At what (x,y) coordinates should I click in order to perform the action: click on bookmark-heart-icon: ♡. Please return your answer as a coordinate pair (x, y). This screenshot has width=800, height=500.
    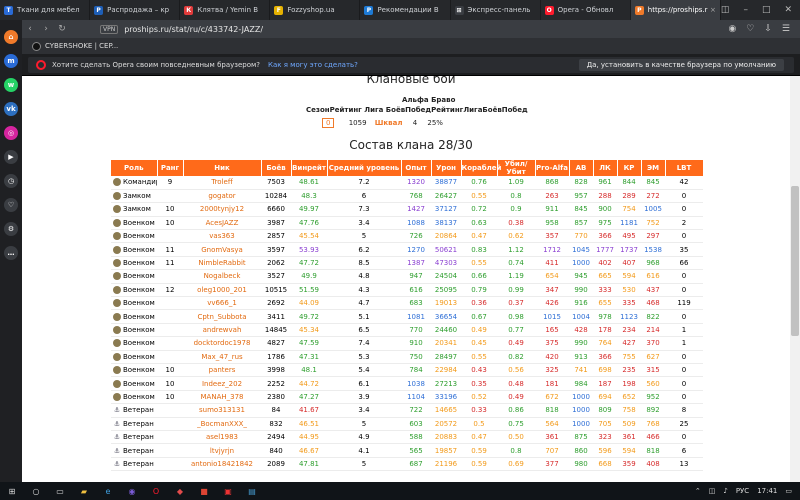
    Looking at the image, I should click on (750, 29).